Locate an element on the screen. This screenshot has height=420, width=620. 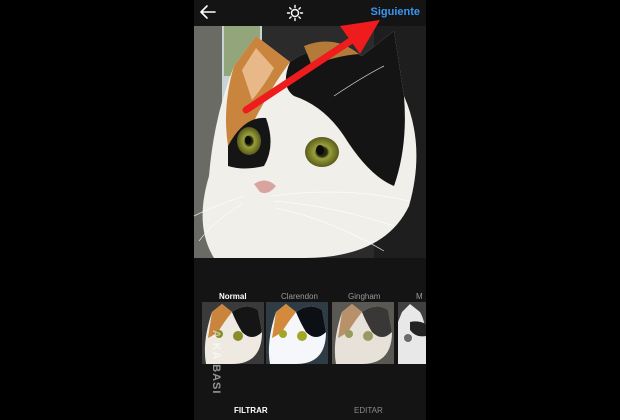
bottom-tabs: FILTRAR EDITAR is located at coordinates (310, 409).